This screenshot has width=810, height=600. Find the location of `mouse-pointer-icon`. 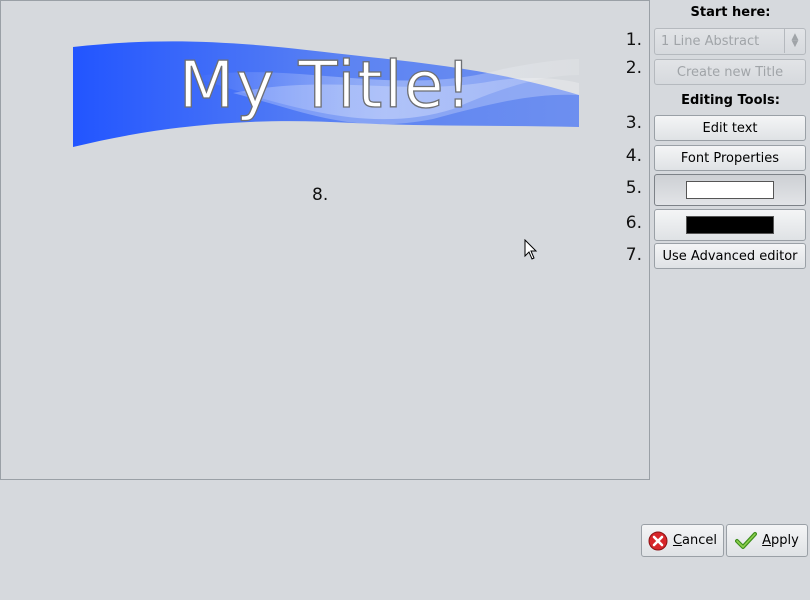

mouse-pointer-icon is located at coordinates (531, 249).